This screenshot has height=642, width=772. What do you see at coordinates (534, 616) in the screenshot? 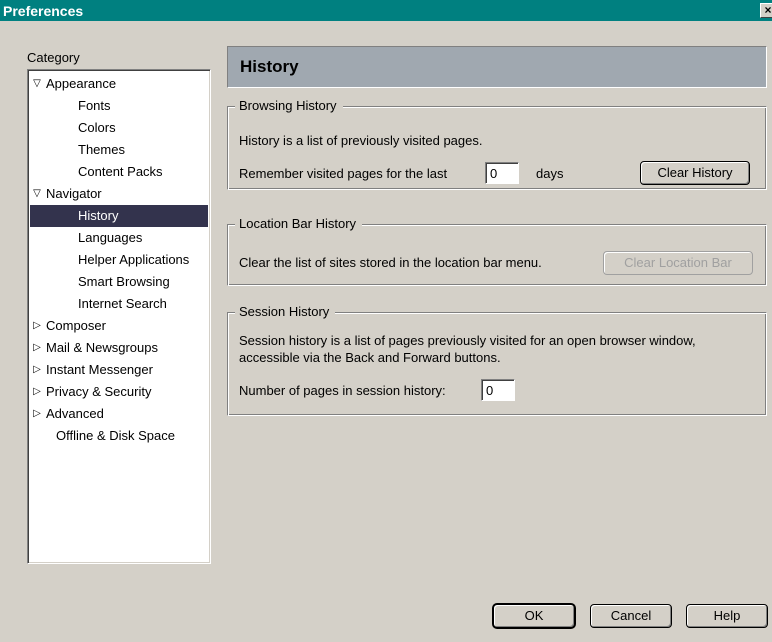
I see `ok-button: OK` at bounding box center [534, 616].